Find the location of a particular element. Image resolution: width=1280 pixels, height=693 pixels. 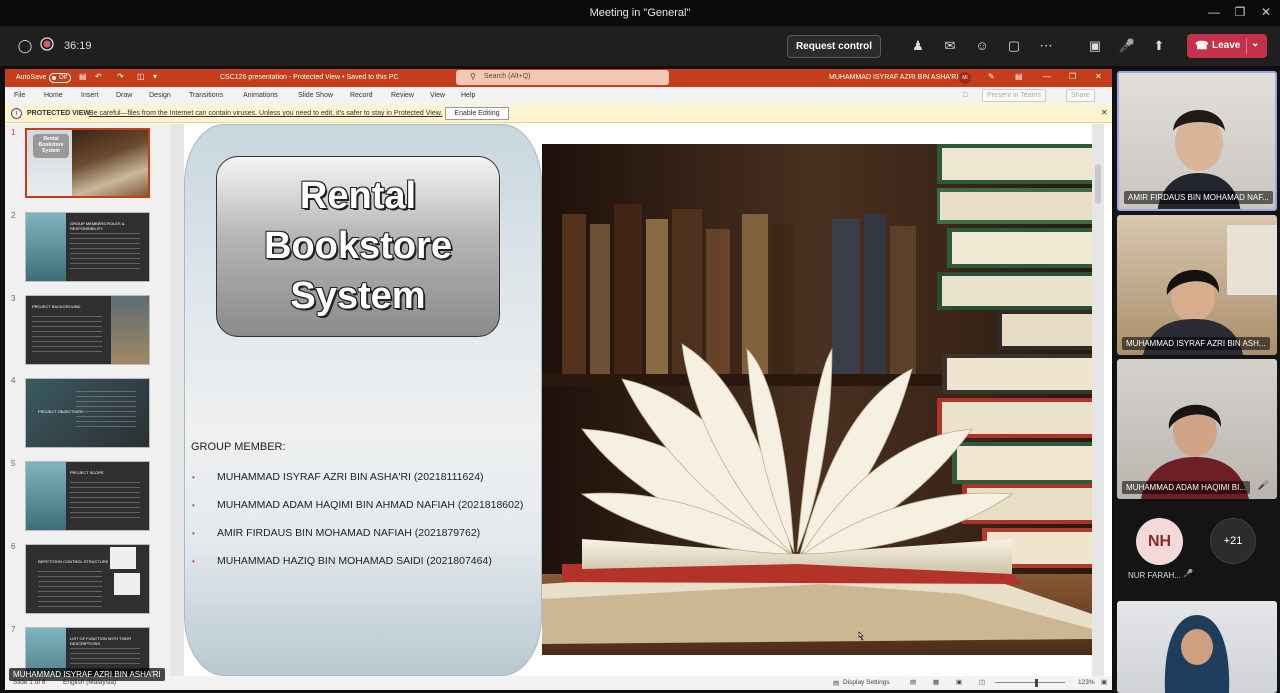

share-screen-icon: ⬆ is located at coordinates (1159, 46).